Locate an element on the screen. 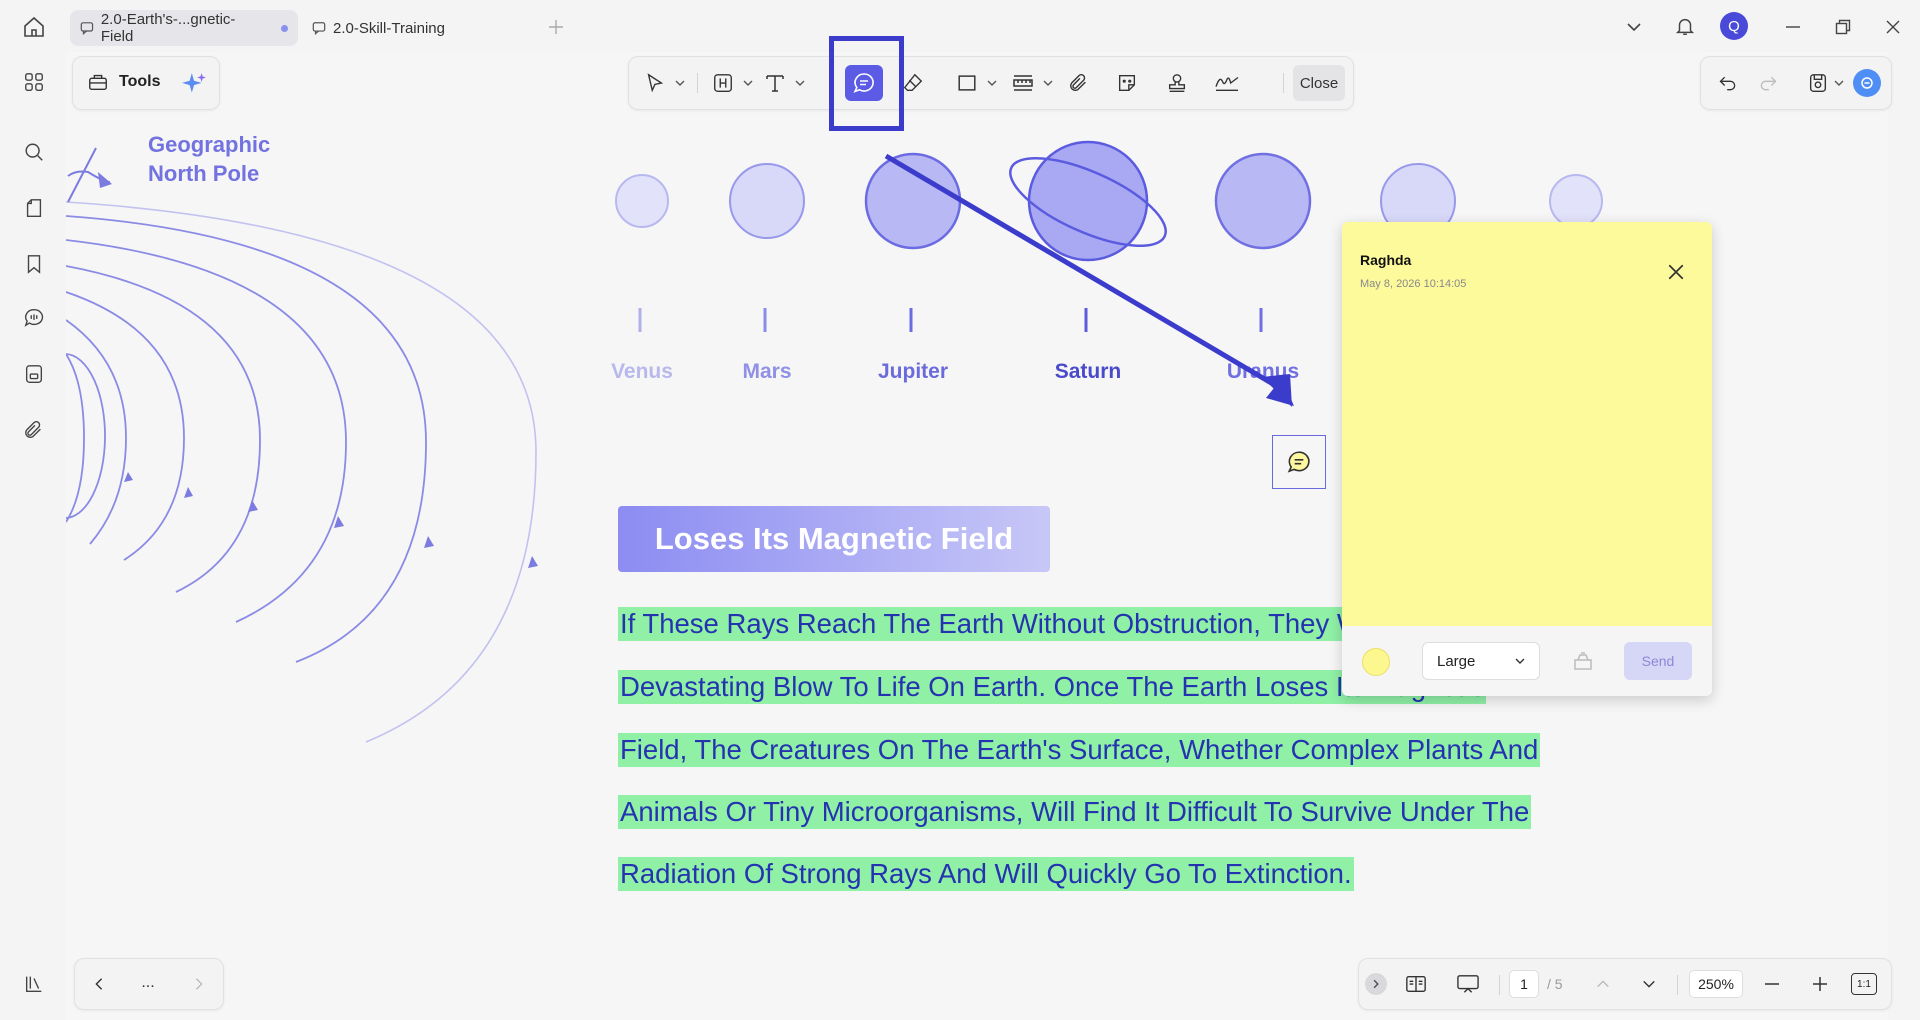 This screenshot has height=1020, width=1920. back-button is located at coordinates (99, 984).